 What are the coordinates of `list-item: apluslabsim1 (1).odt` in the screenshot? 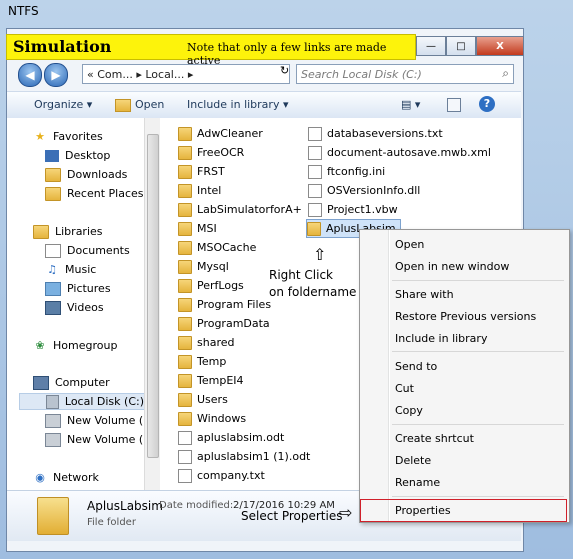 It's located at (244, 456).